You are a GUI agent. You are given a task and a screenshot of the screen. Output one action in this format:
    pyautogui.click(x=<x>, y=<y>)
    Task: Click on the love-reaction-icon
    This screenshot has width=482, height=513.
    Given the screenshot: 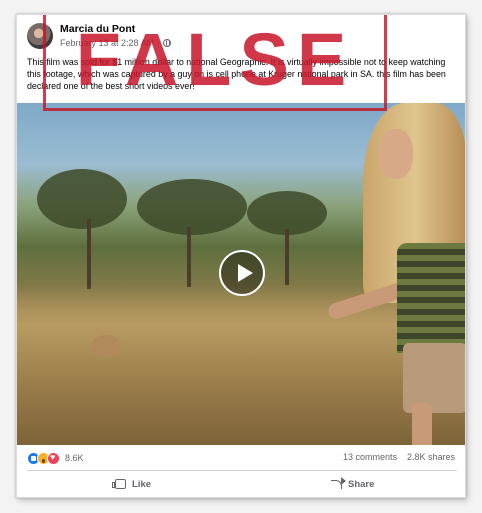 What is the action you would take?
    pyautogui.click(x=53, y=458)
    